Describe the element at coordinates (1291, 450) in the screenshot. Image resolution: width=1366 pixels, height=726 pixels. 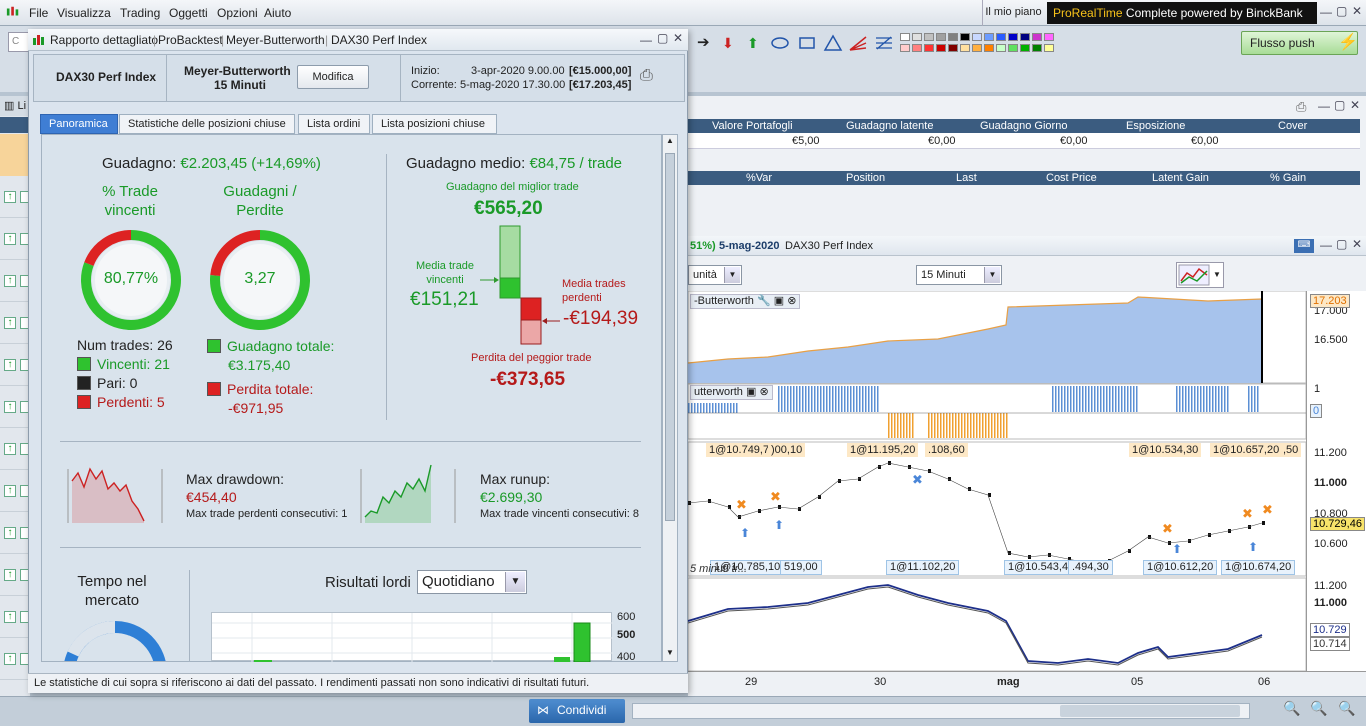
I see `order-tag-top: ,50` at that location.